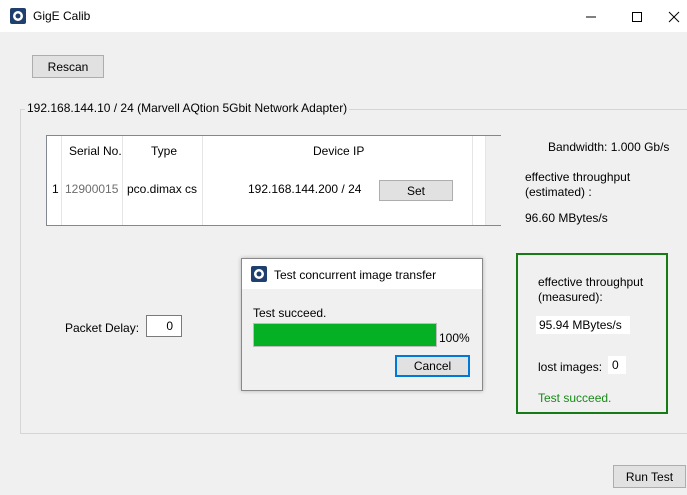 The width and height of the screenshot is (687, 495). What do you see at coordinates (305, 189) in the screenshot?
I see `row-ip: 192.168.144.200 / 24` at bounding box center [305, 189].